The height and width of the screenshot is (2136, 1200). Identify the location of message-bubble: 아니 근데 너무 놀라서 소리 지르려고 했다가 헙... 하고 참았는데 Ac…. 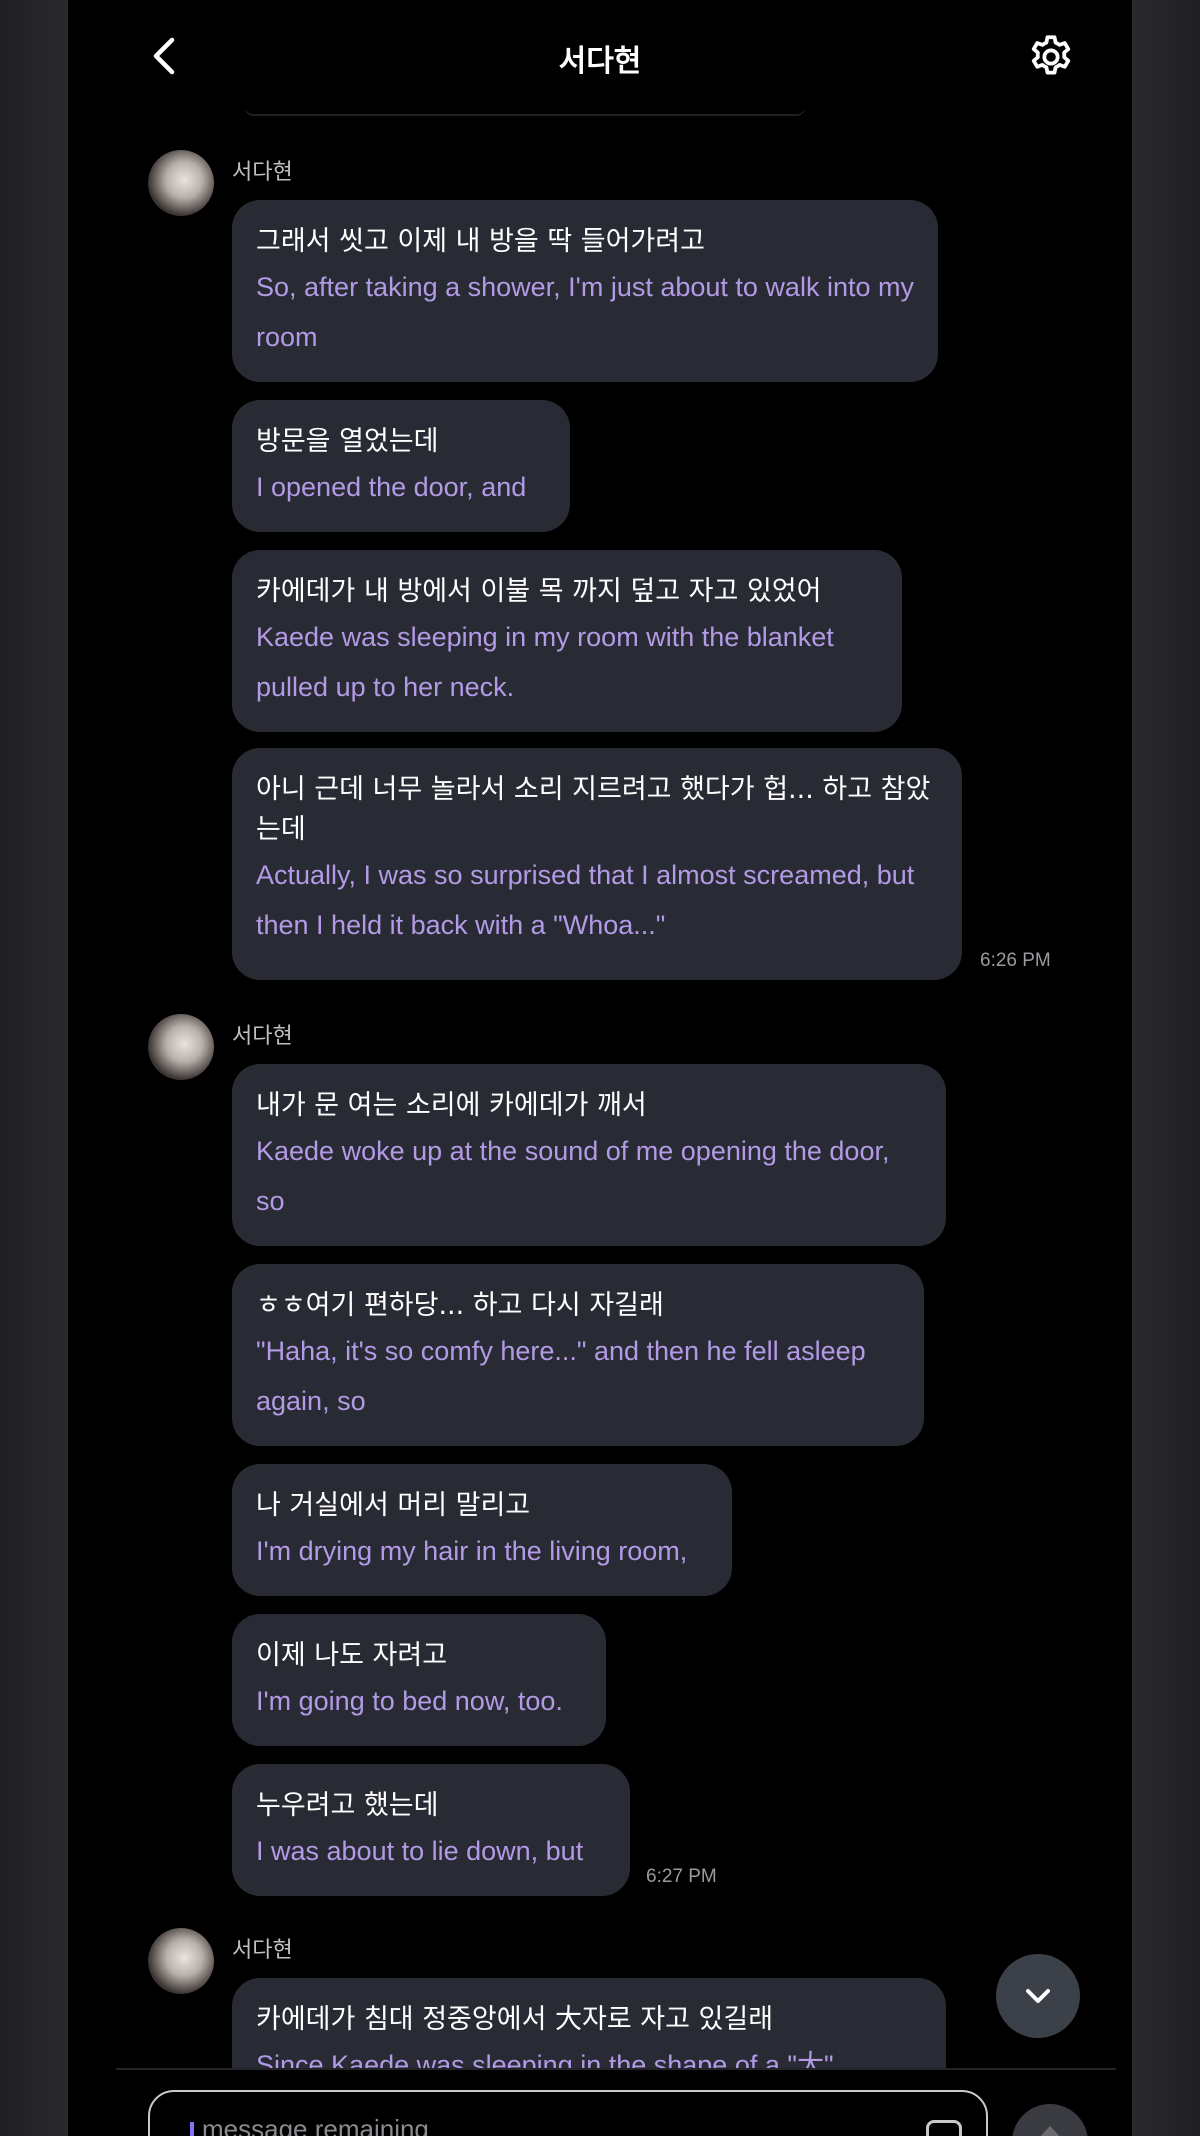
(597, 864).